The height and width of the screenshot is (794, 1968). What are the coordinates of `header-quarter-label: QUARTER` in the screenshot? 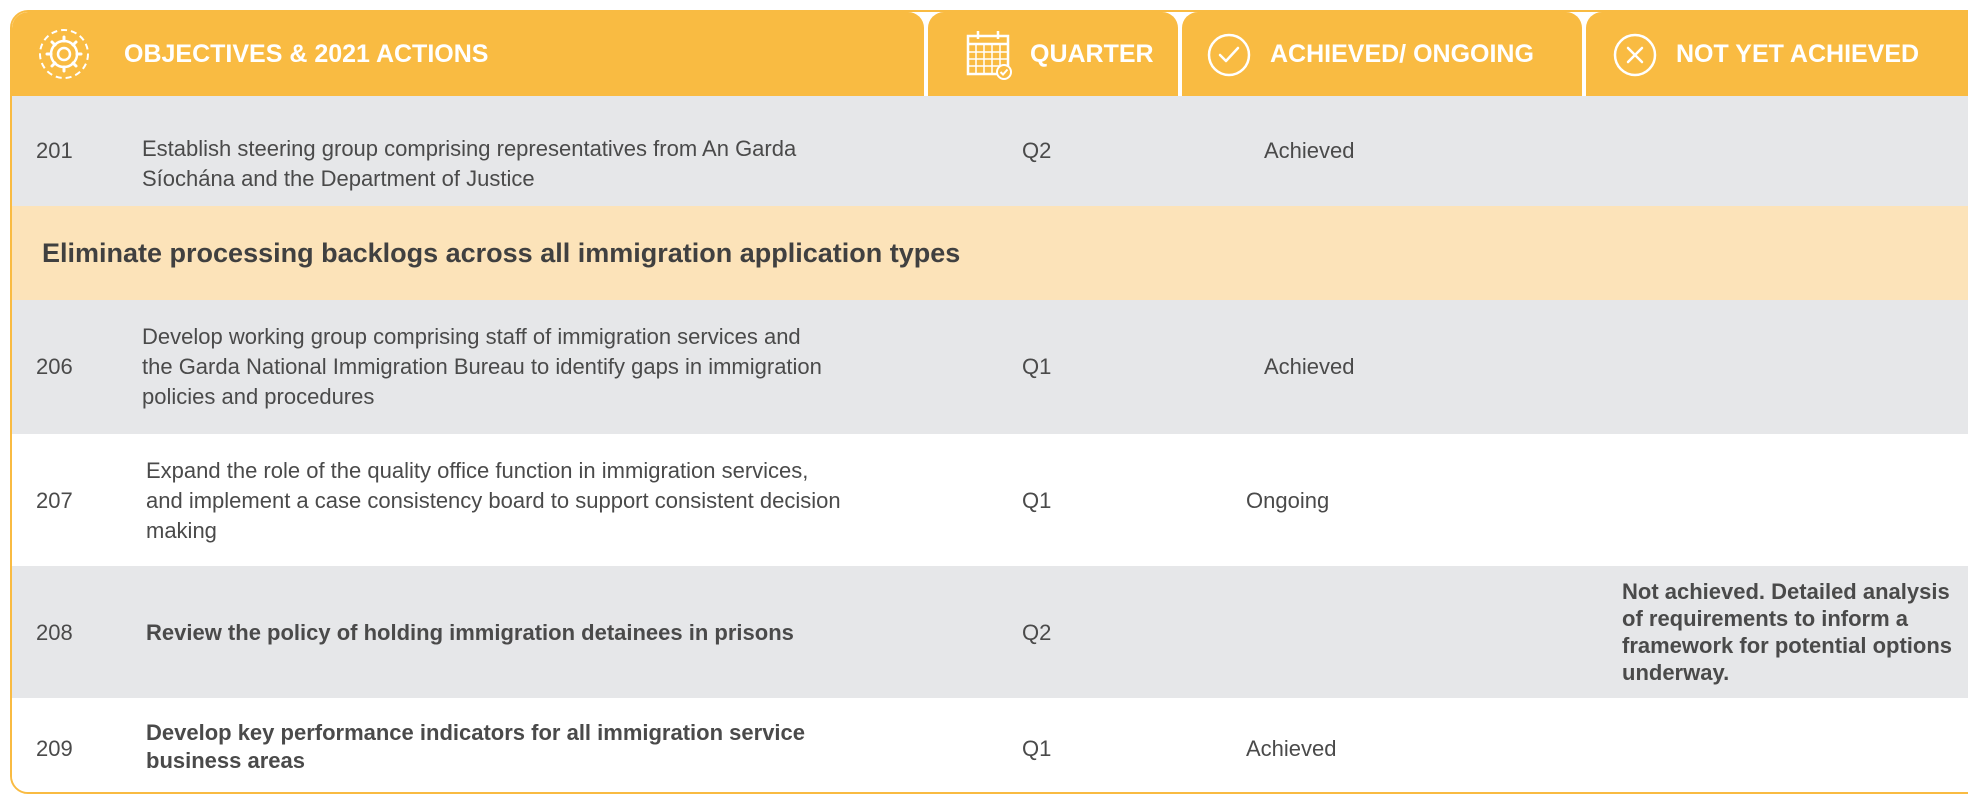 It's located at (1092, 54).